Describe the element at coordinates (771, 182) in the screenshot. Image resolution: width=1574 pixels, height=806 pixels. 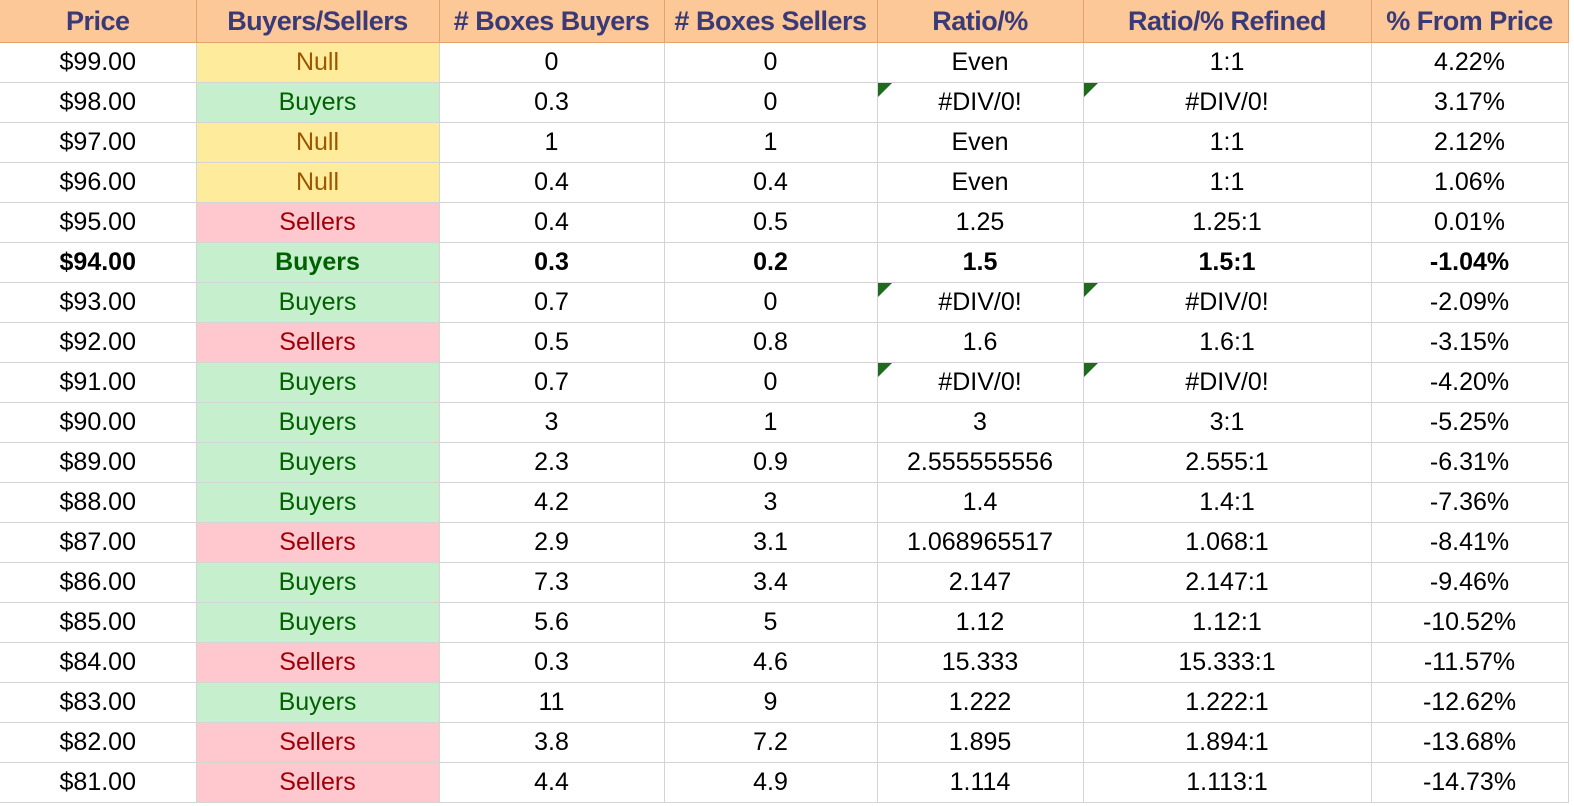
I see `boxes-sellers-cell: 0.4` at that location.